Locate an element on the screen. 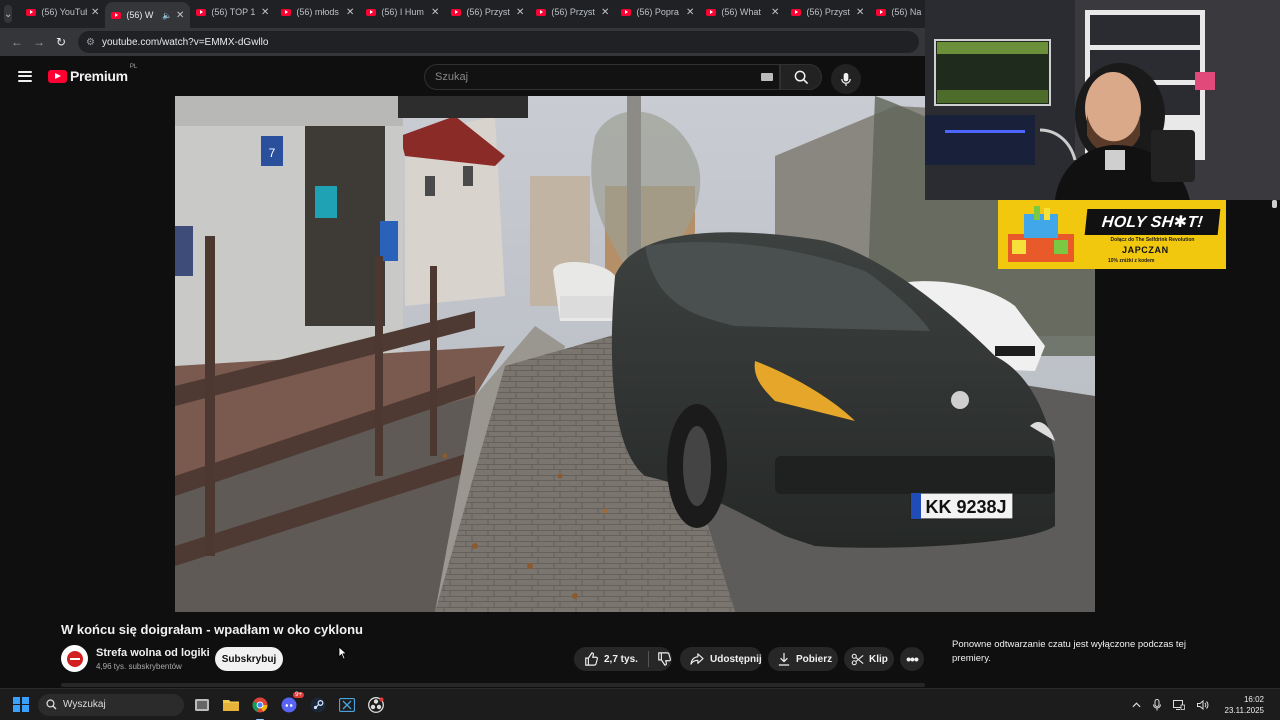 The width and height of the screenshot is (1280, 720). no-entry-sign-icon is located at coordinates (74, 658).